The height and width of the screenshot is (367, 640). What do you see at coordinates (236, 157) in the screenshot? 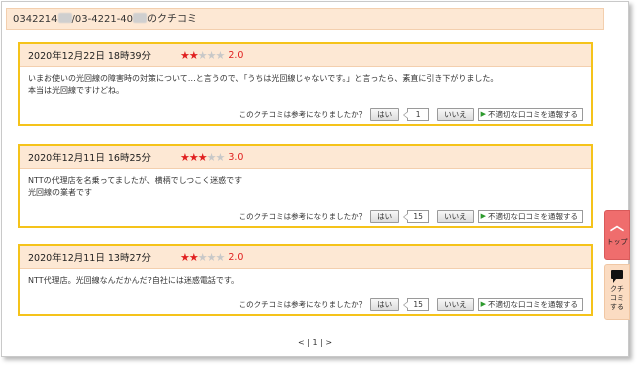
I see `review-score: 3.0` at bounding box center [236, 157].